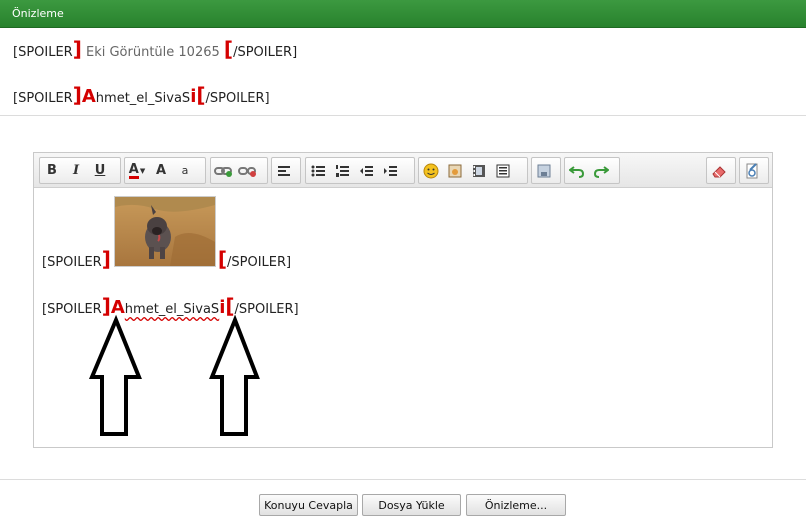 Image resolution: width=806 pixels, height=532 pixels. What do you see at coordinates (174, 375) in the screenshot?
I see `annotation-overlay` at bounding box center [174, 375].